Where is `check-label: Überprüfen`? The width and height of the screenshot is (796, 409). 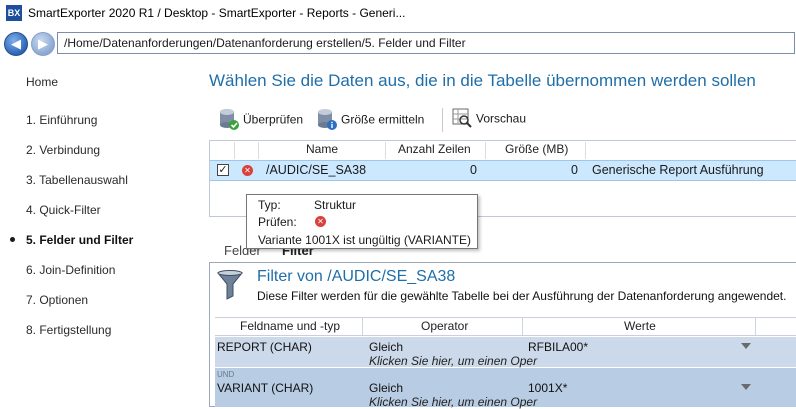 check-label: Überprüfen is located at coordinates (273, 119).